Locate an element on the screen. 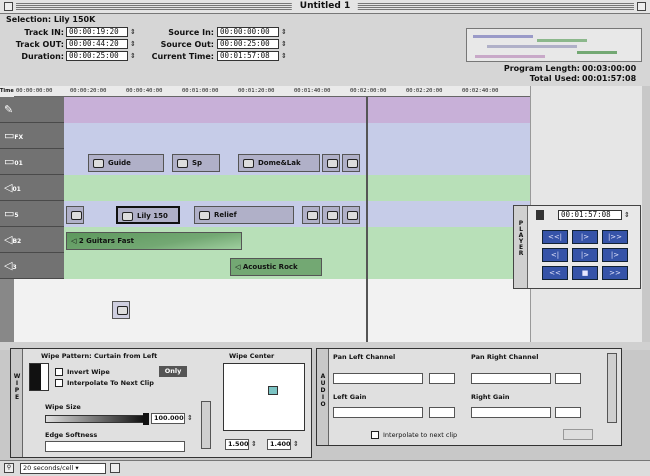  wipe-center-y-stepper-icon: ⇕ is located at coordinates (296, 444).